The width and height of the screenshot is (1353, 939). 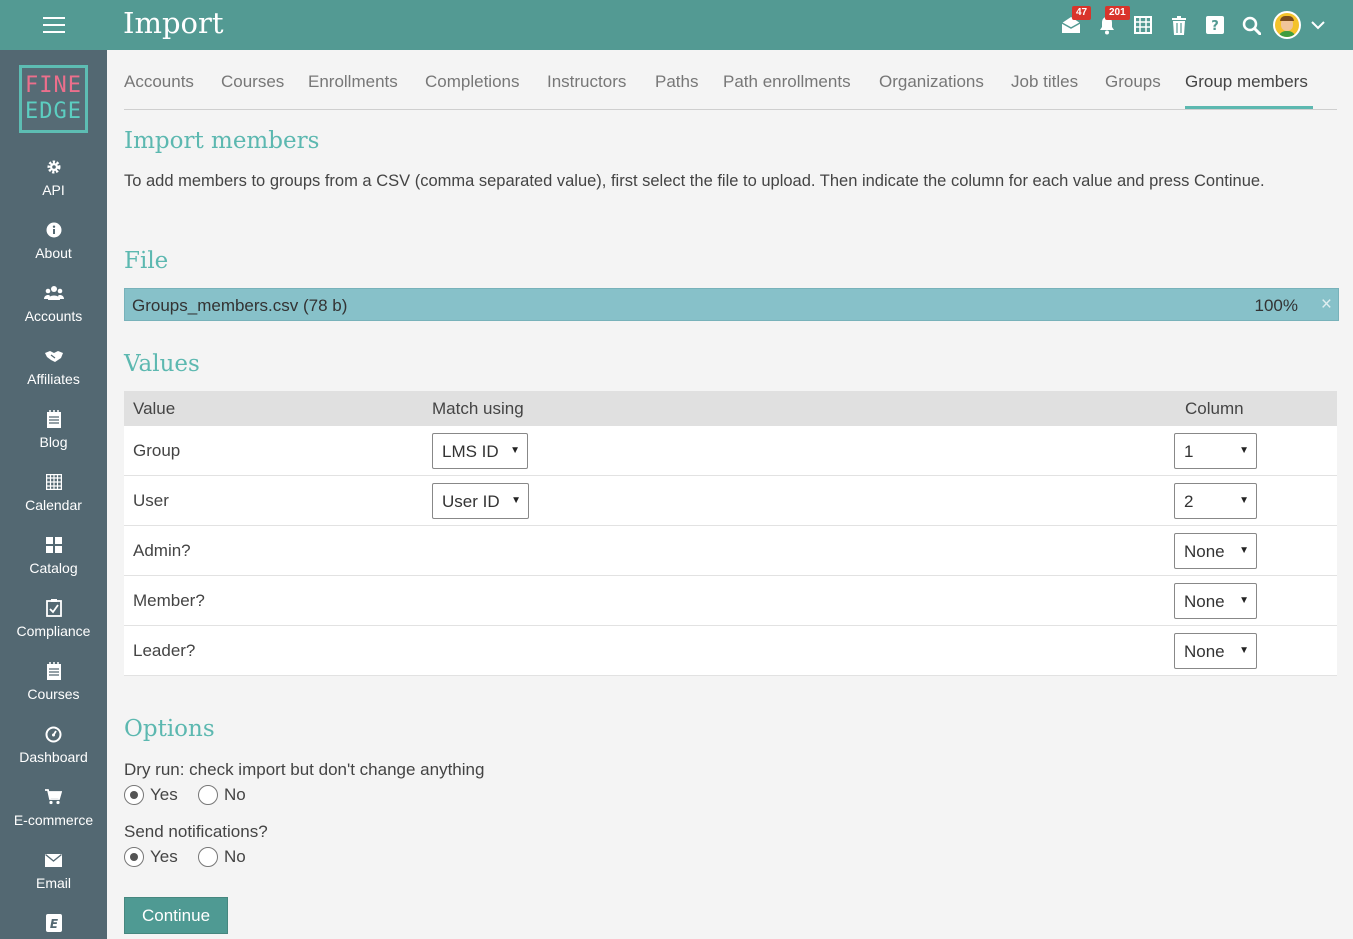 I want to click on tab-groups: Groups, so click(x=1133, y=82).